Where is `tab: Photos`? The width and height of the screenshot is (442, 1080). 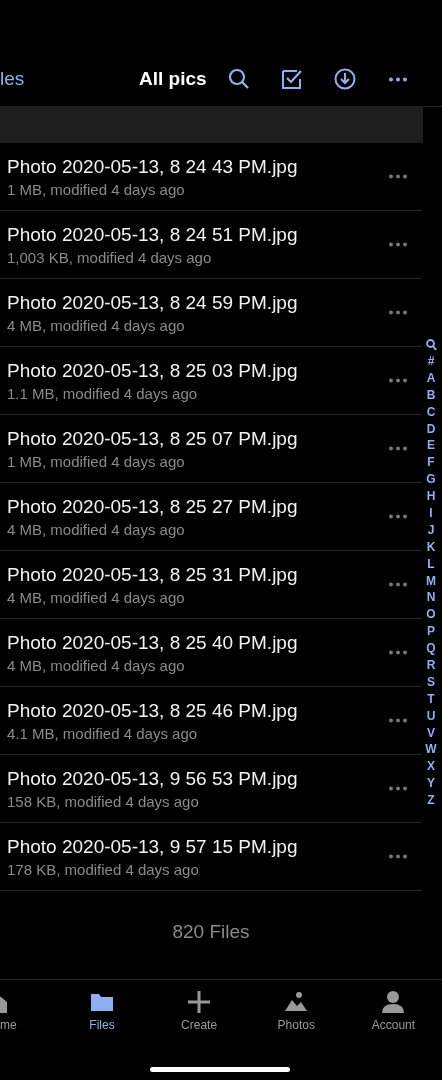
tab: Photos is located at coordinates (296, 1008).